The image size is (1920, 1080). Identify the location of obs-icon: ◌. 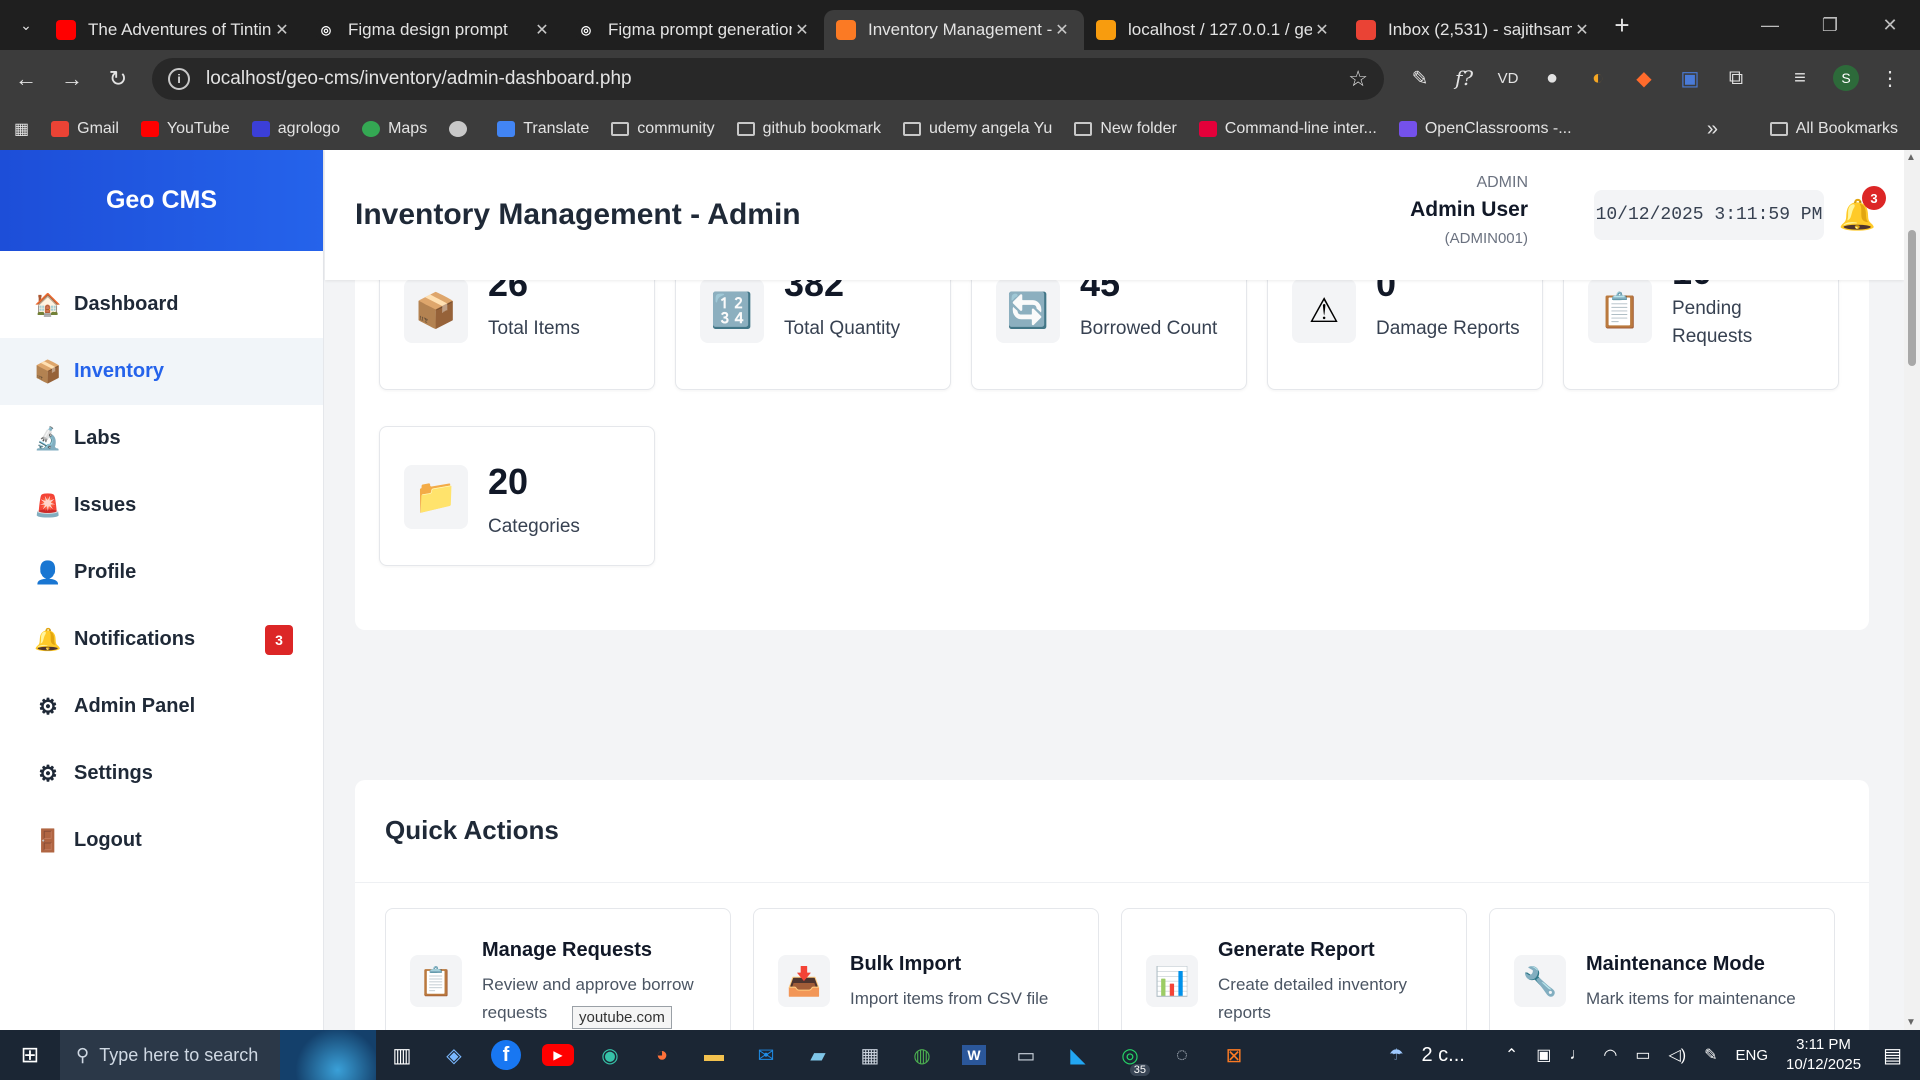
(1182, 1055).